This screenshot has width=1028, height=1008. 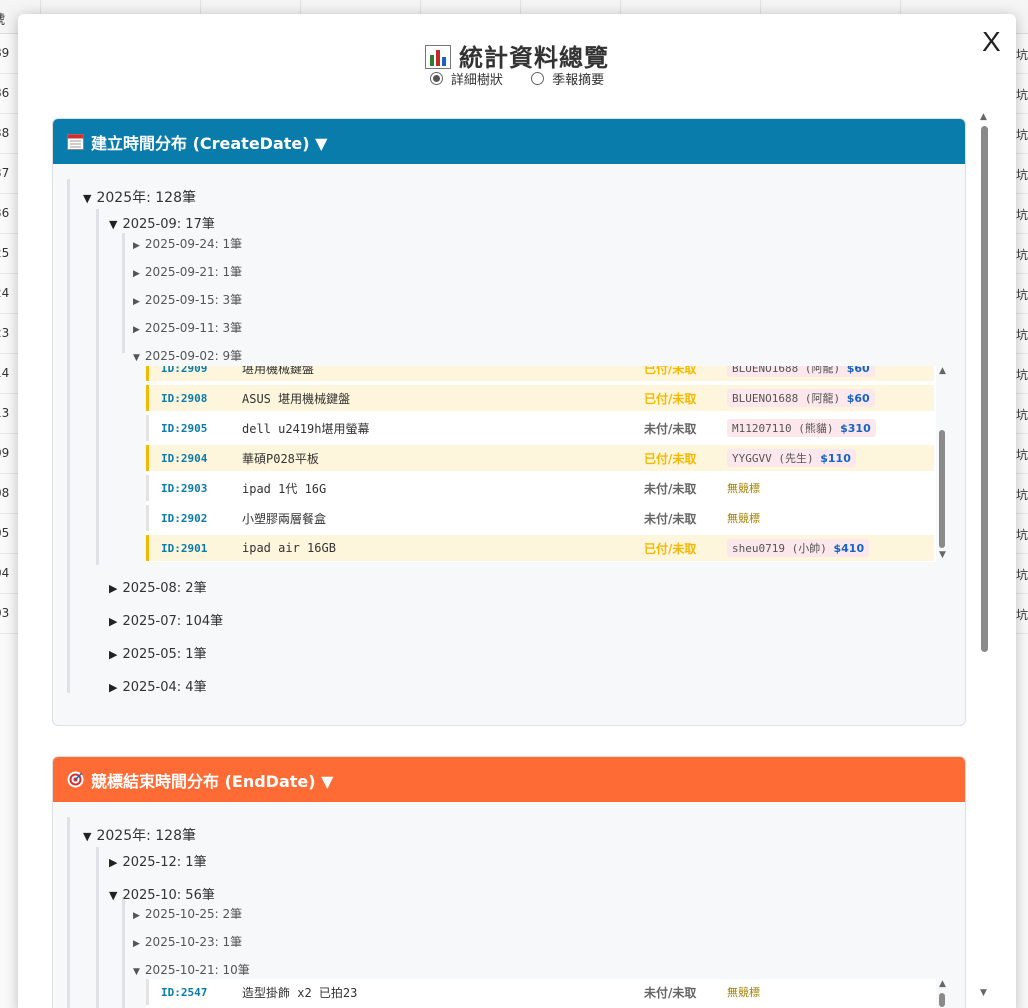 What do you see at coordinates (476, 80) in the screenshot?
I see `mode-detail-tree-label: 詳細樹狀` at bounding box center [476, 80].